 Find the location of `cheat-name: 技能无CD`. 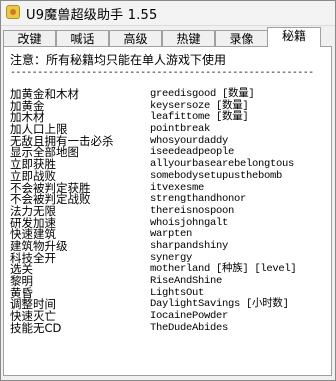

cheat-name: 技能无CD is located at coordinates (36, 327).